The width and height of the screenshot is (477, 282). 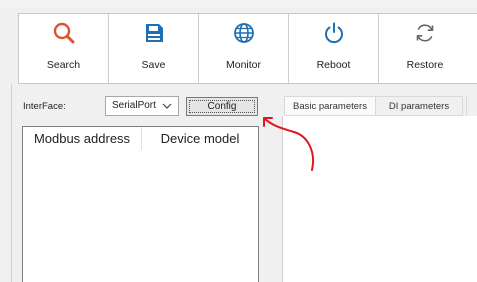 What do you see at coordinates (425, 48) in the screenshot?
I see `restore-button: Restore` at bounding box center [425, 48].